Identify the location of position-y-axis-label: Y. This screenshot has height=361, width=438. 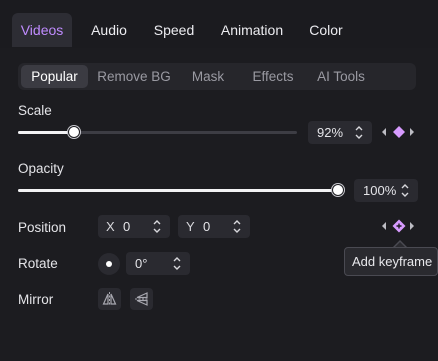
(190, 226).